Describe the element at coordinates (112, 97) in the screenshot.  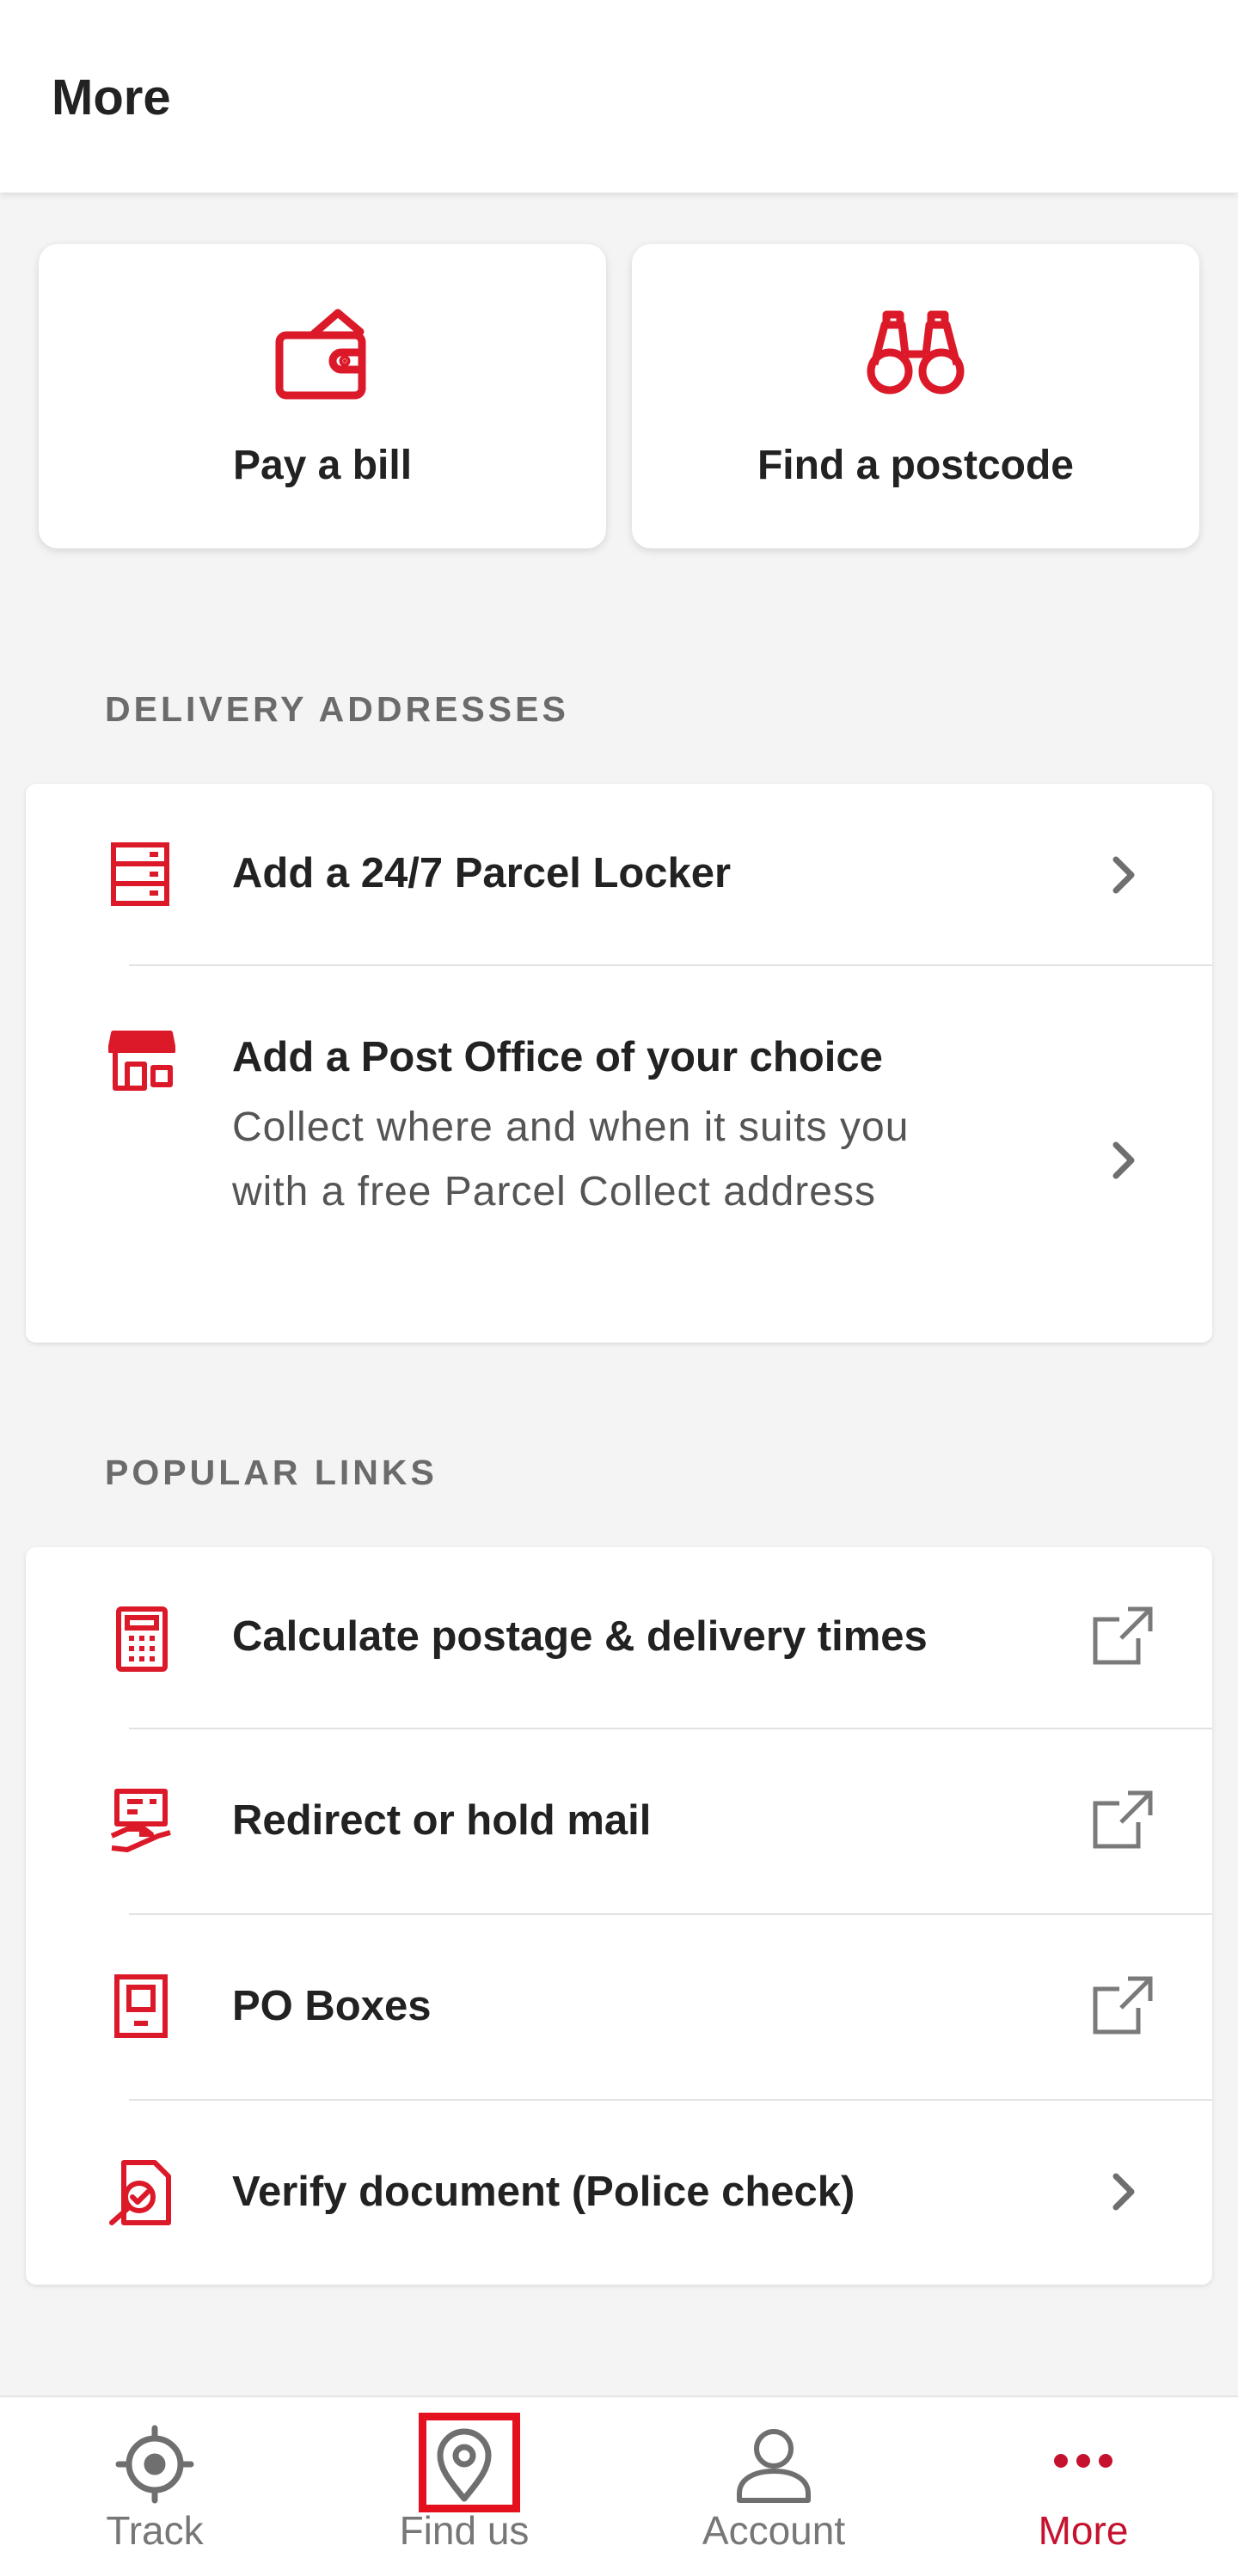
I see `page-title: More` at that location.